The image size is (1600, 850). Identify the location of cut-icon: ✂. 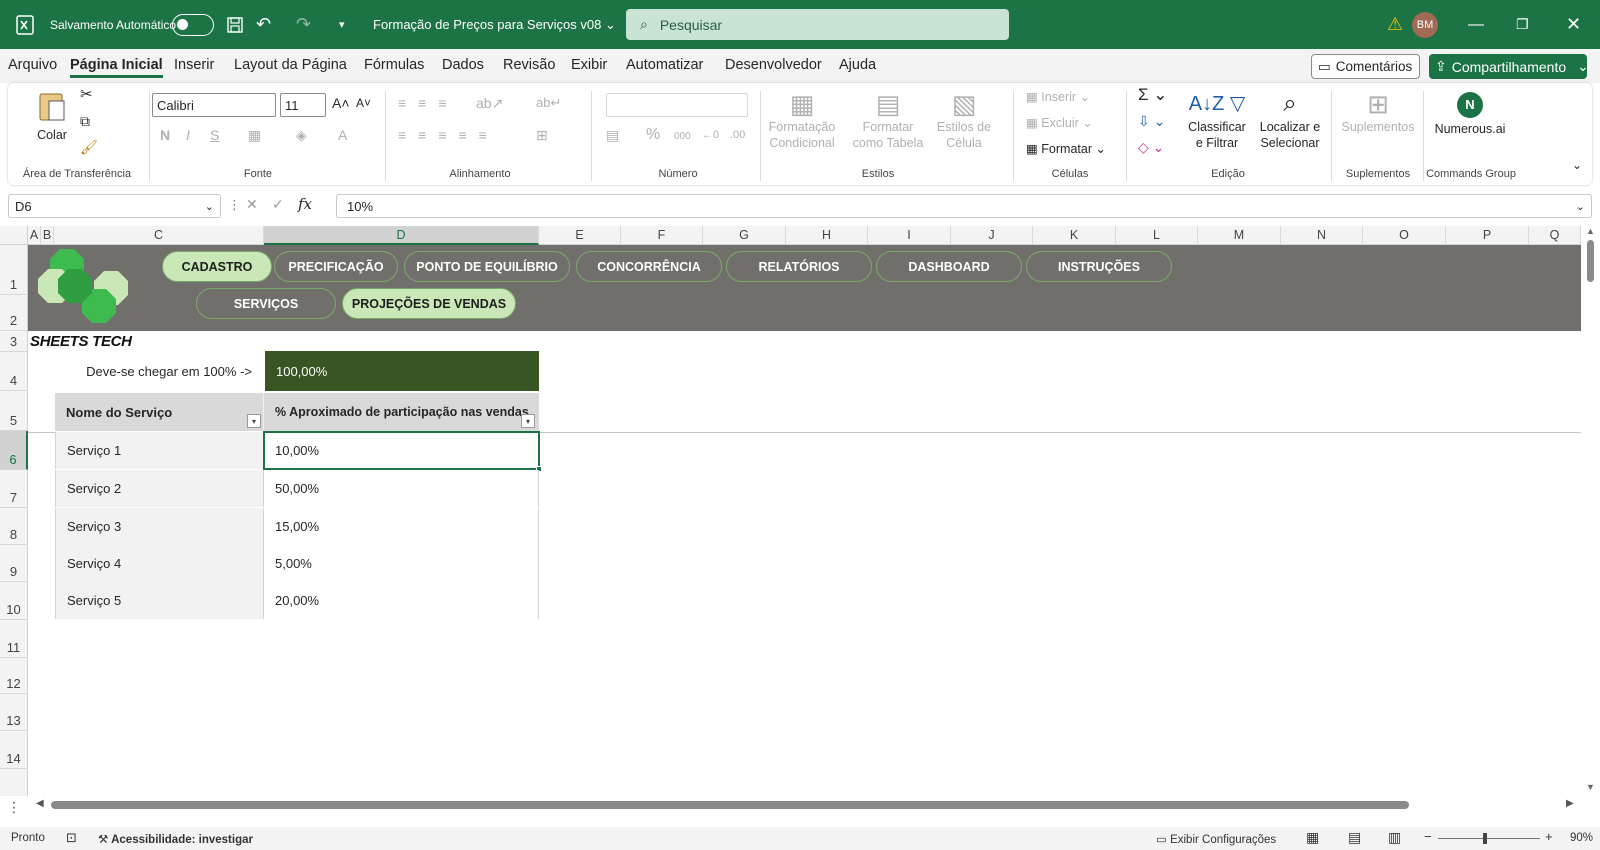
(86, 95).